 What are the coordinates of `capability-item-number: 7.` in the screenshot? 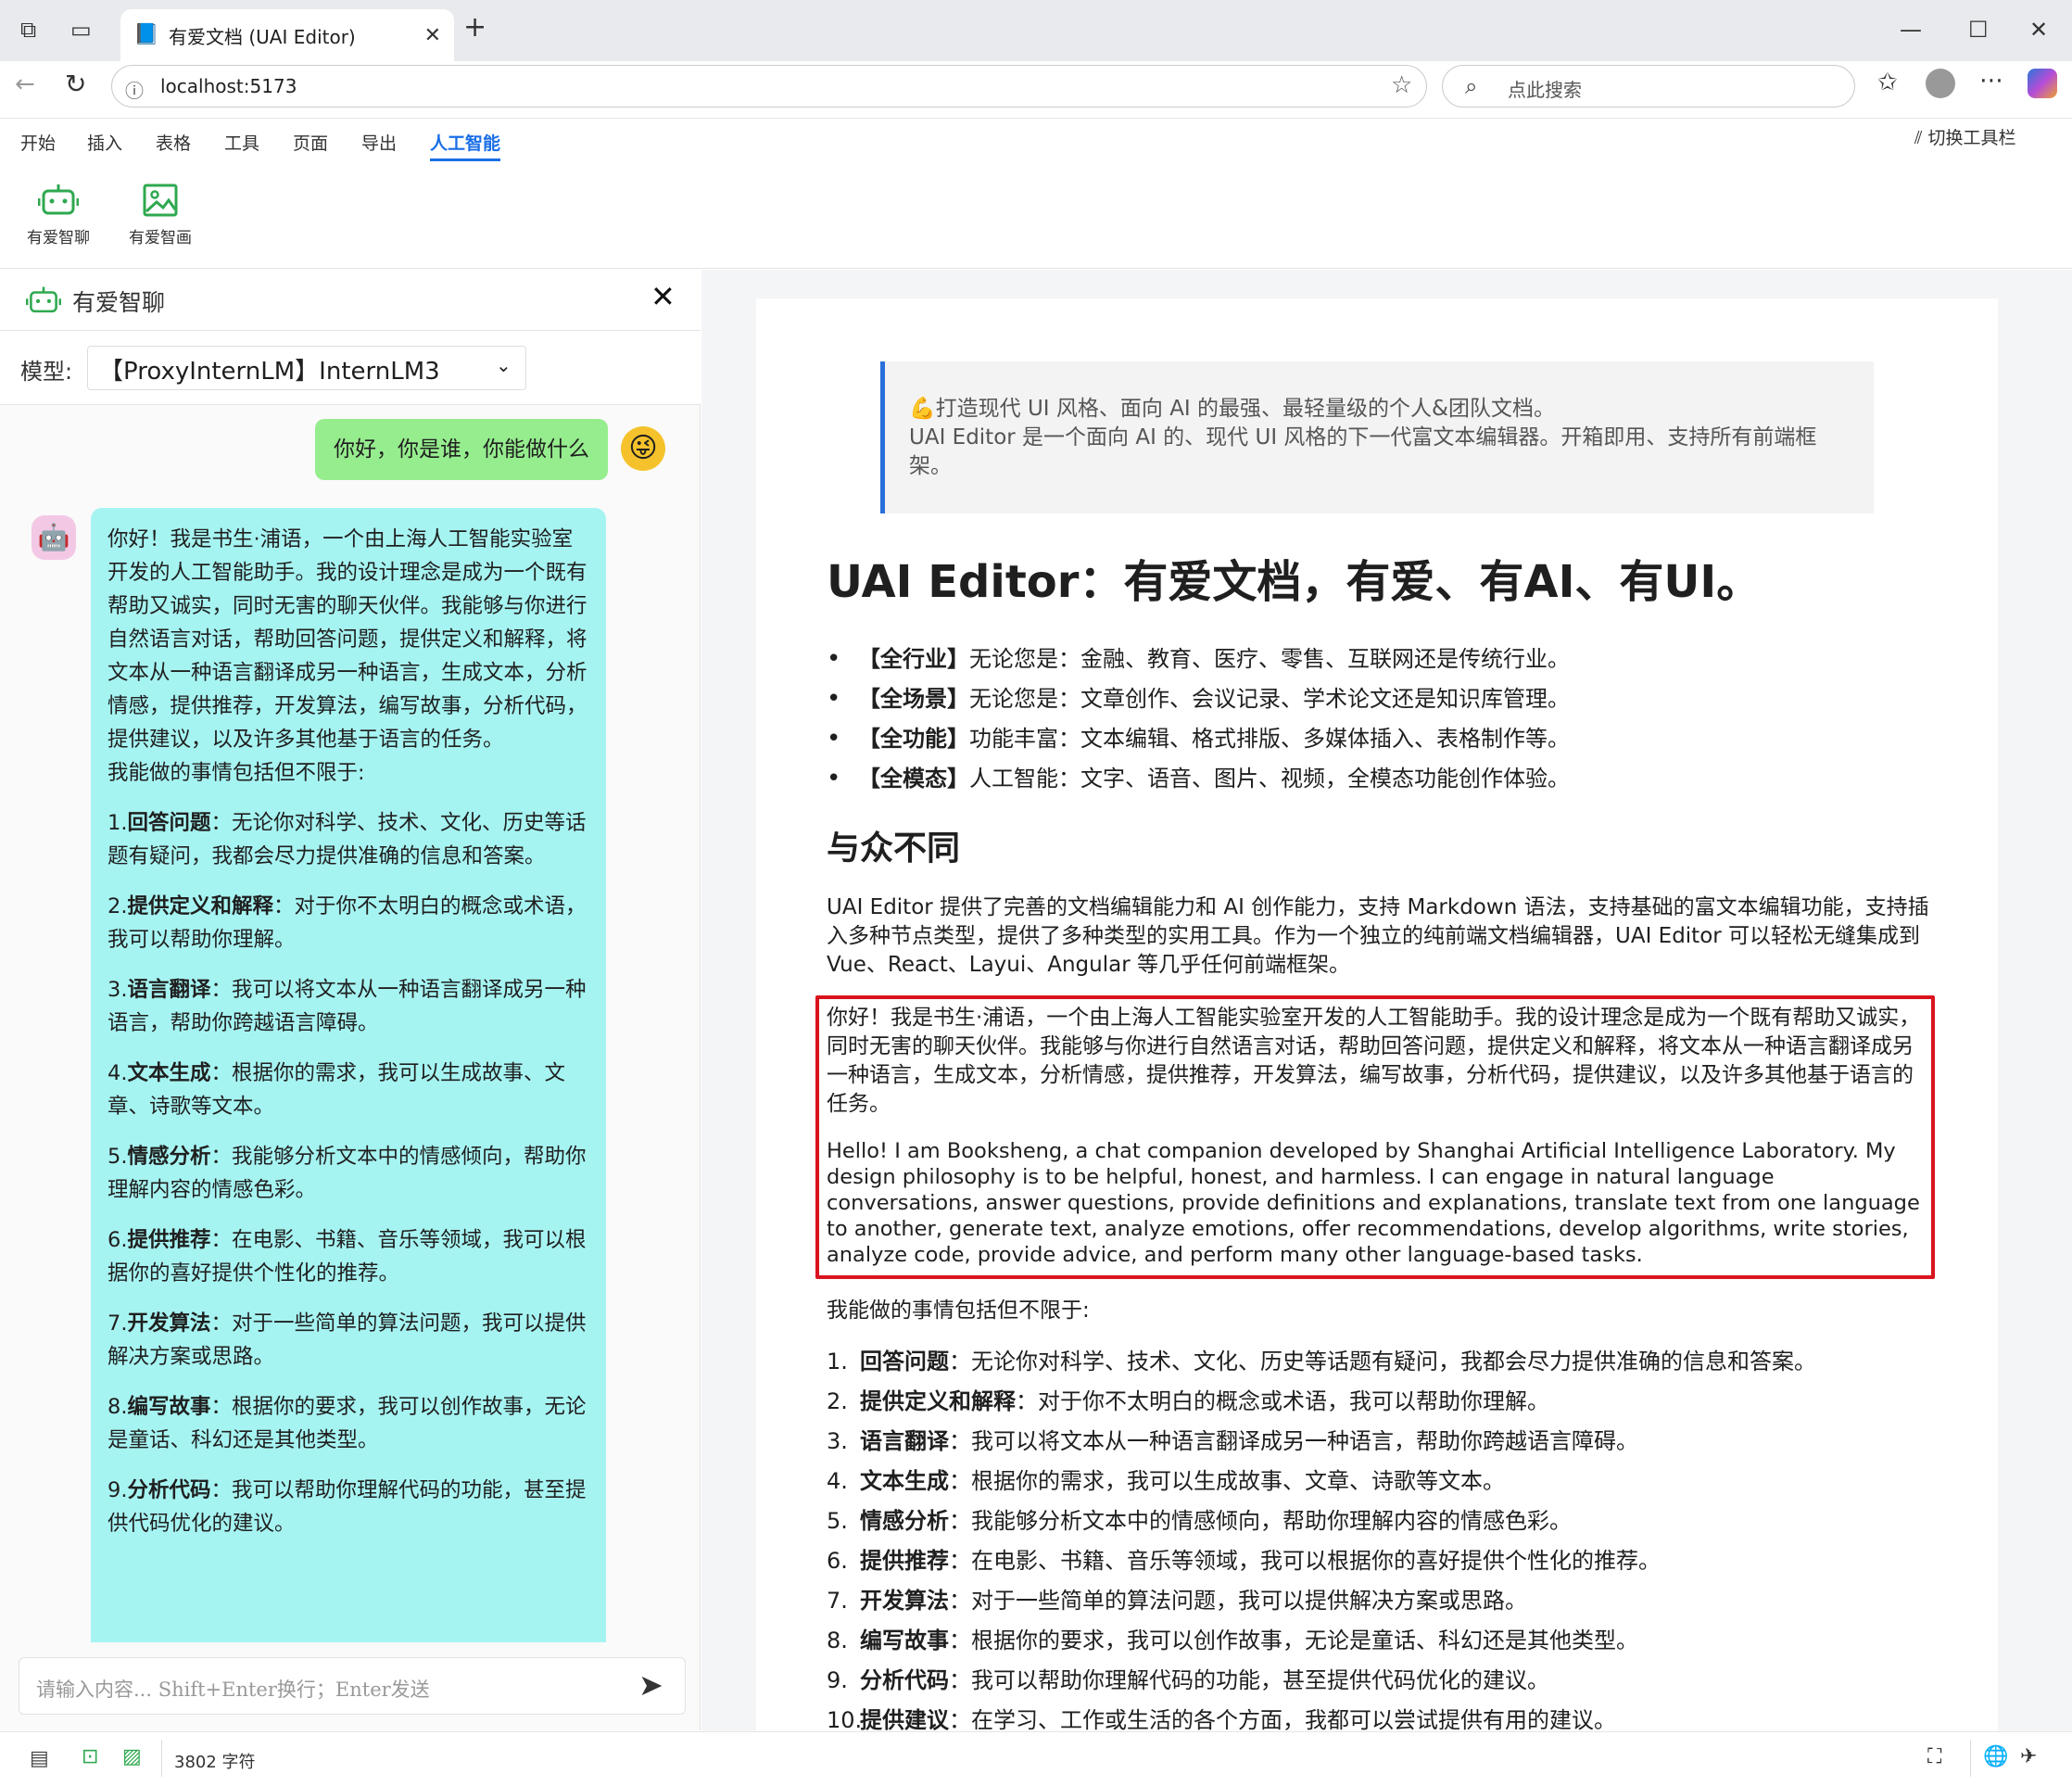 It's located at (837, 1601).